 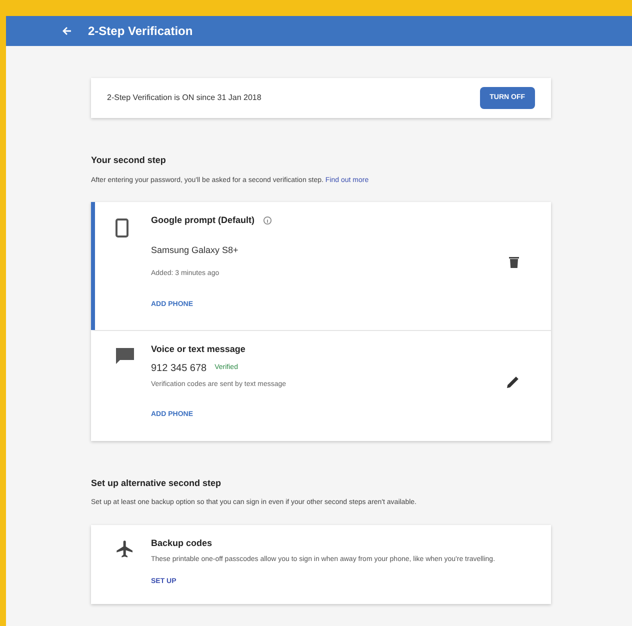 What do you see at coordinates (513, 382) in the screenshot?
I see `pencil-icon` at bounding box center [513, 382].